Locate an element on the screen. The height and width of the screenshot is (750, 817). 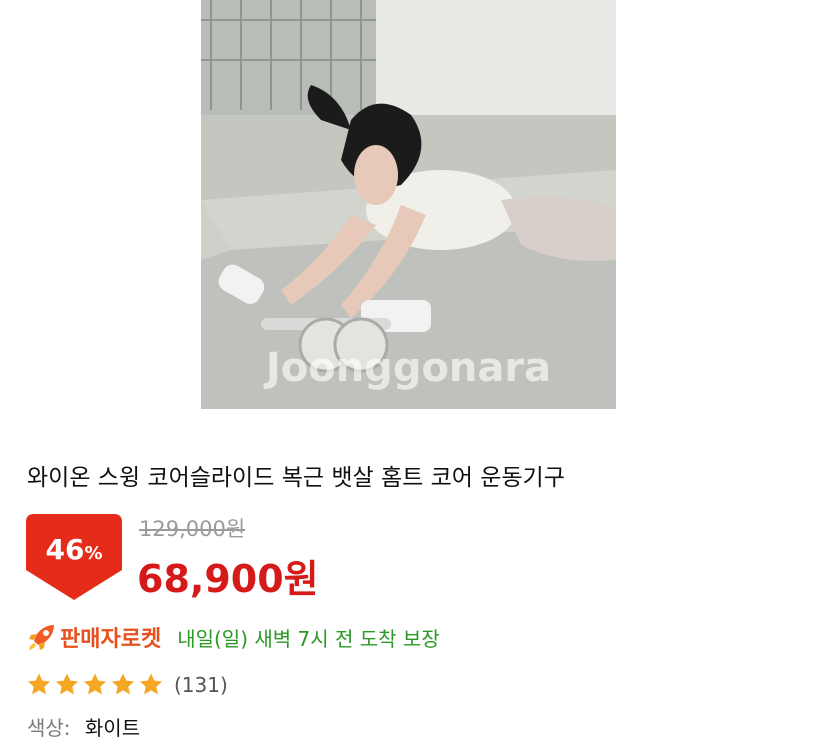
option-value: 화이트 is located at coordinates (112, 728).